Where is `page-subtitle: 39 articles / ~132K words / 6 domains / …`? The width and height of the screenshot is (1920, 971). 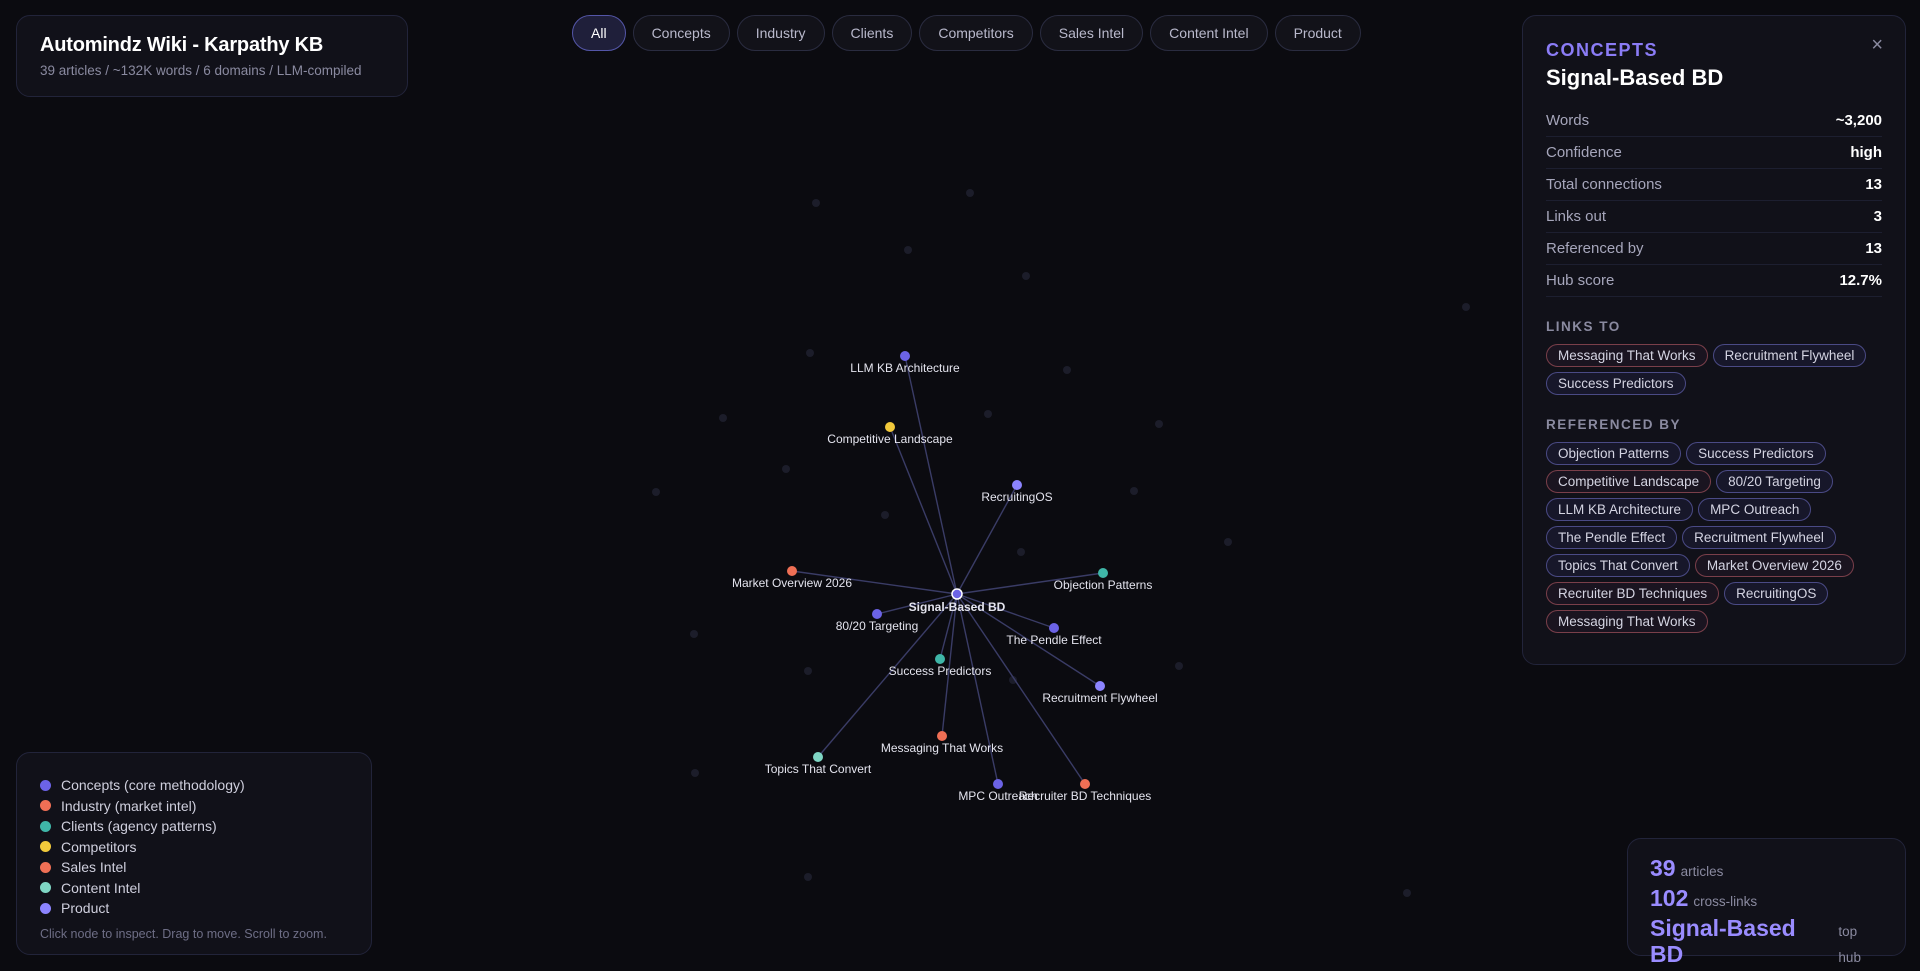 page-subtitle: 39 articles / ~132K words / 6 domains / … is located at coordinates (201, 70).